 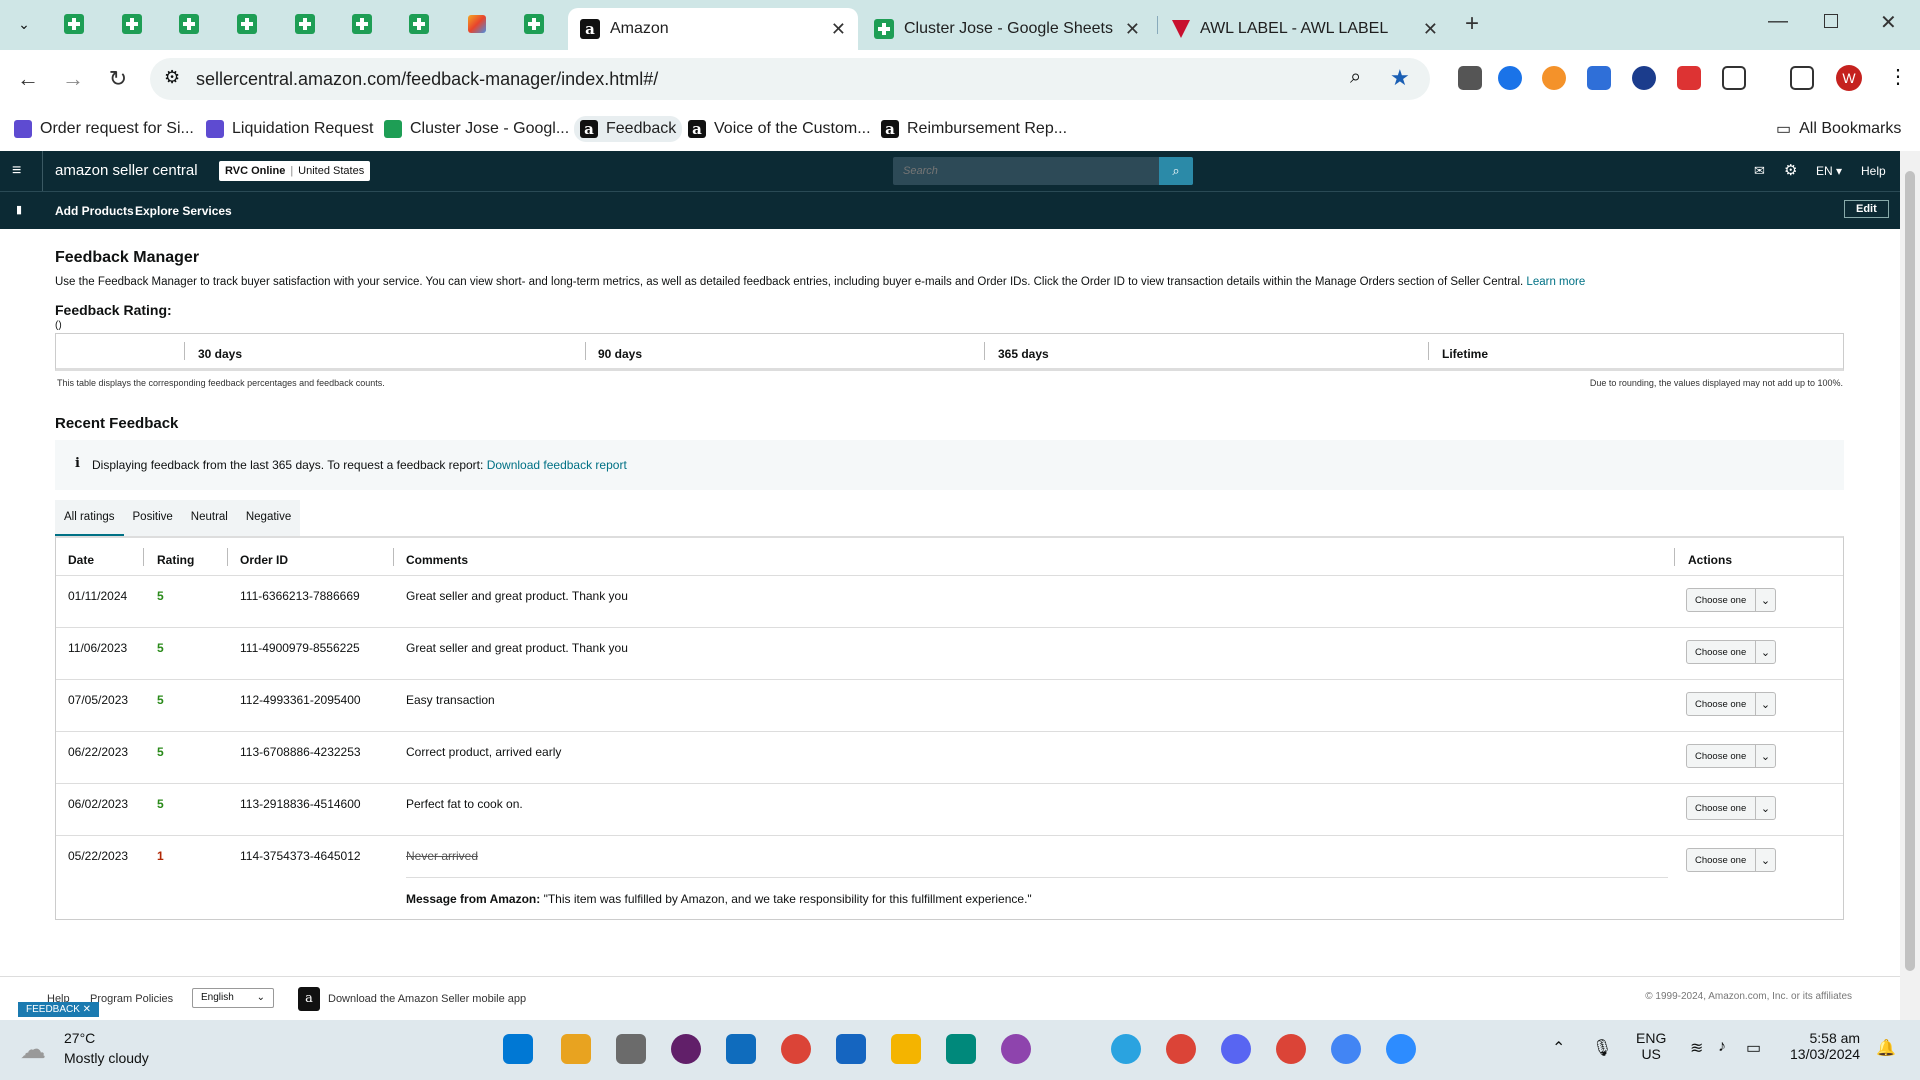 I want to click on pen-app-tab-icon, so click(x=477, y=24).